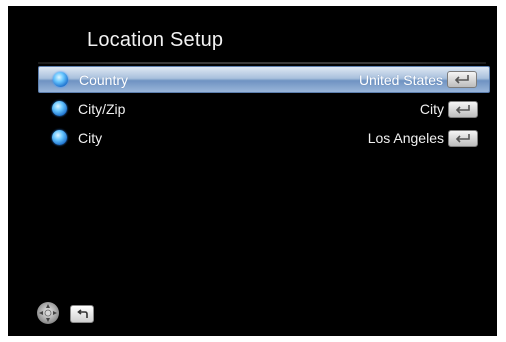 The height and width of the screenshot is (342, 506). I want to click on setting-label: Country, so click(104, 80).